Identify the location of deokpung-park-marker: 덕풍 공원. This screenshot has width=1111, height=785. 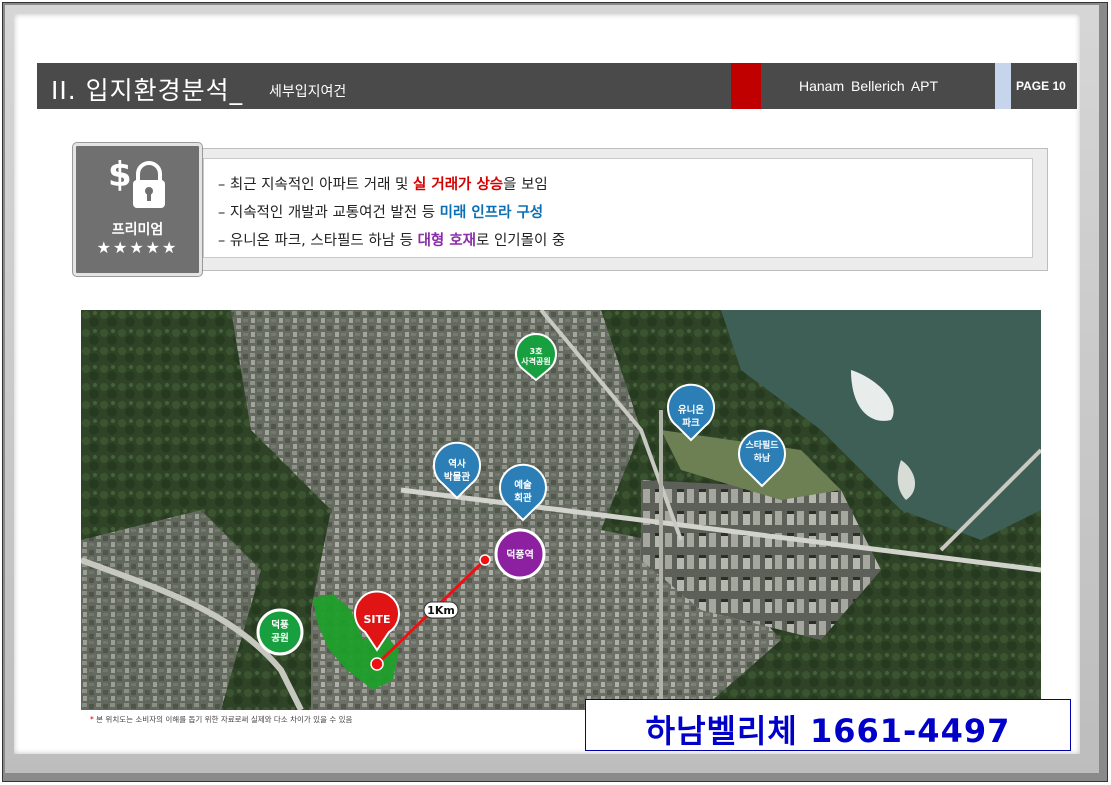
(280, 632).